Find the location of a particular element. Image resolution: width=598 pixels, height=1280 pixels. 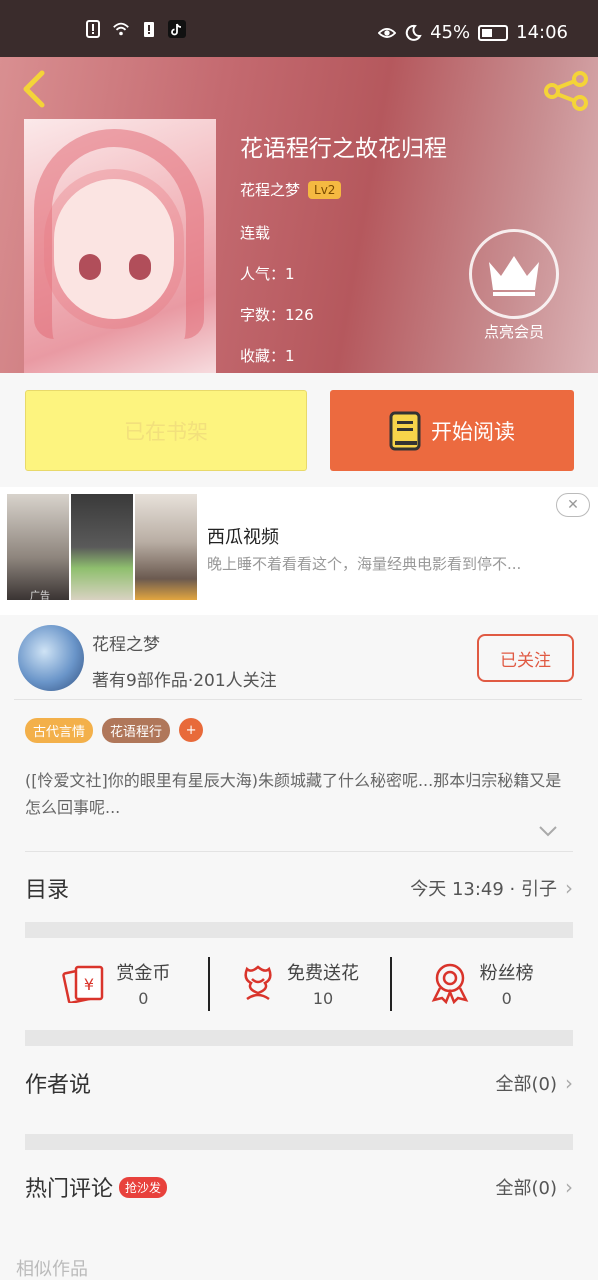

in-bookshelf-button: 已在书架 is located at coordinates (166, 430).